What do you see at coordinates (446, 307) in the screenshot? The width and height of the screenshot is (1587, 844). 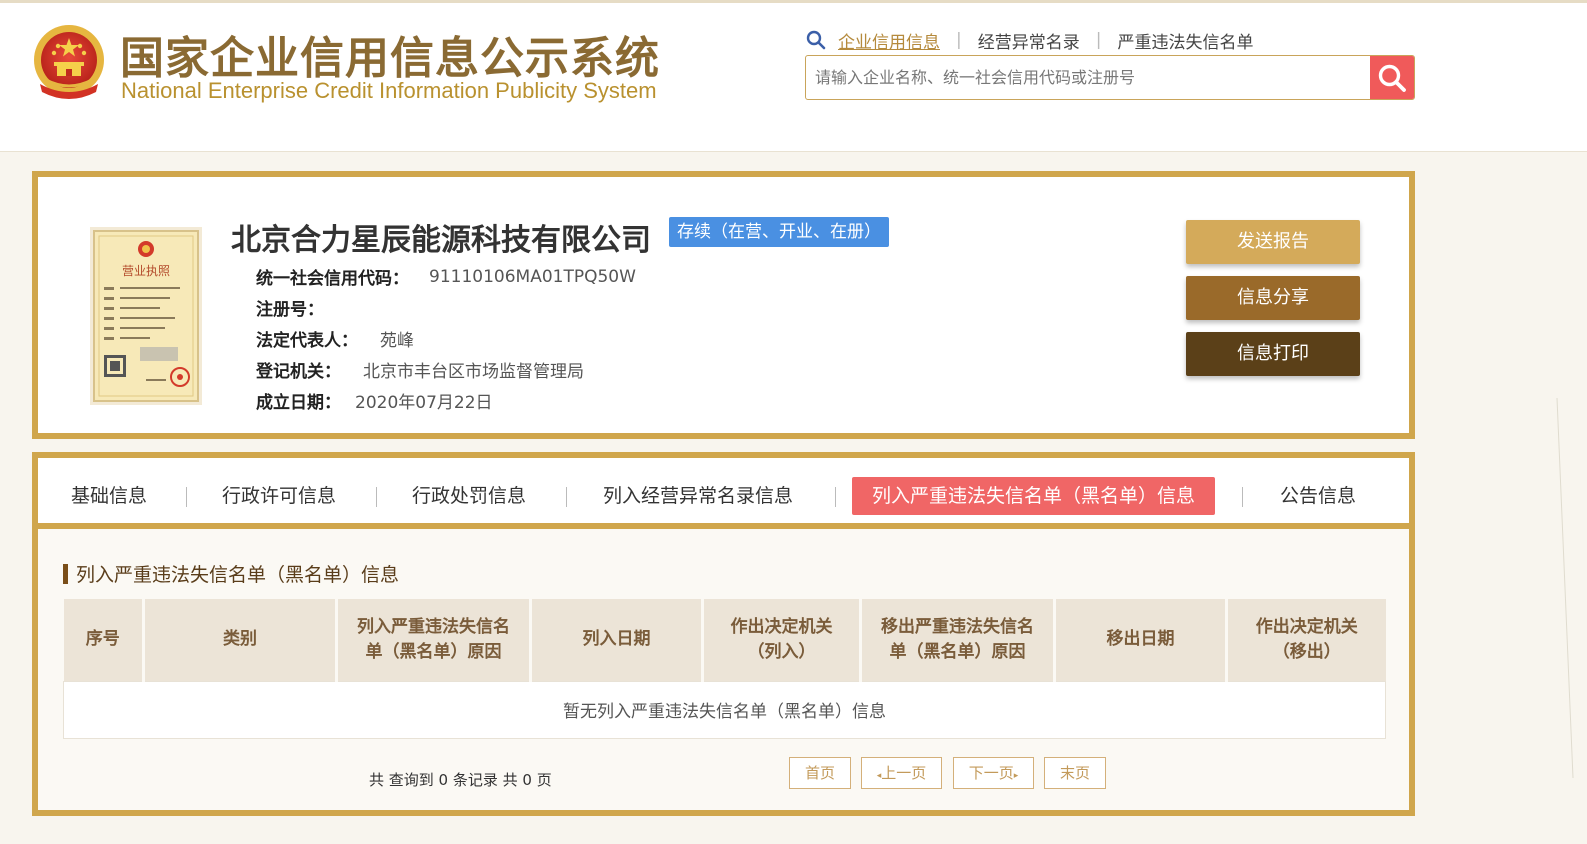 I see `info-row-reg-number: 注册号：` at bounding box center [446, 307].